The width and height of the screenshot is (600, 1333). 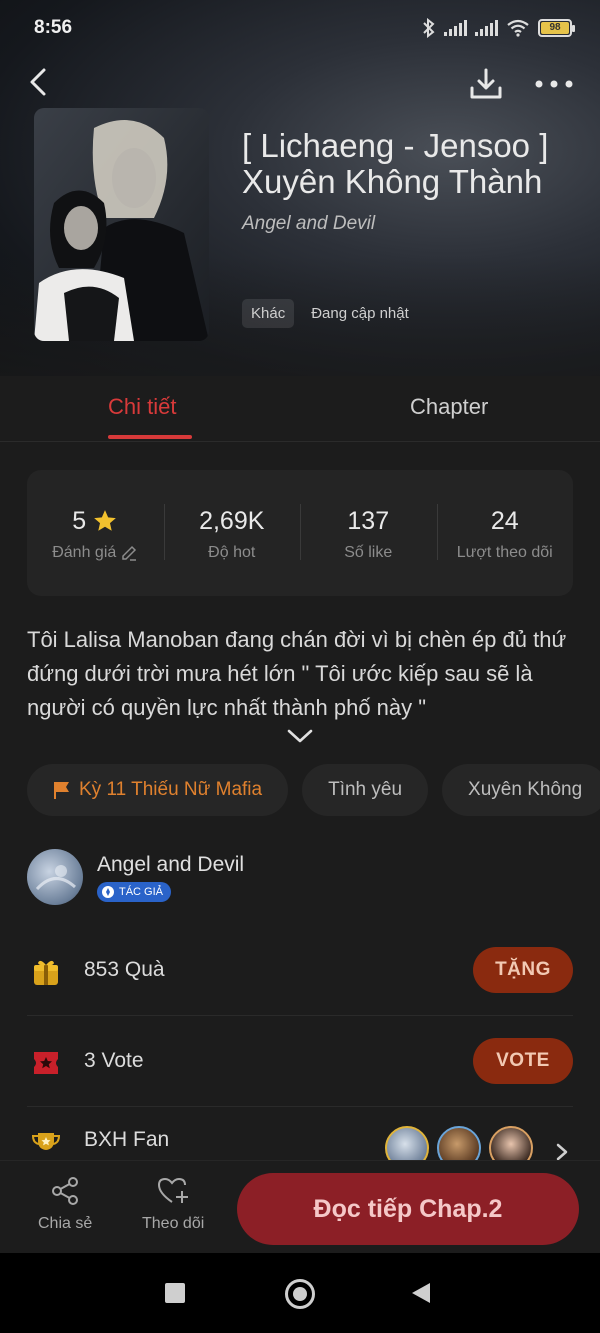 I want to click on likes-value: 137, so click(x=368, y=520).